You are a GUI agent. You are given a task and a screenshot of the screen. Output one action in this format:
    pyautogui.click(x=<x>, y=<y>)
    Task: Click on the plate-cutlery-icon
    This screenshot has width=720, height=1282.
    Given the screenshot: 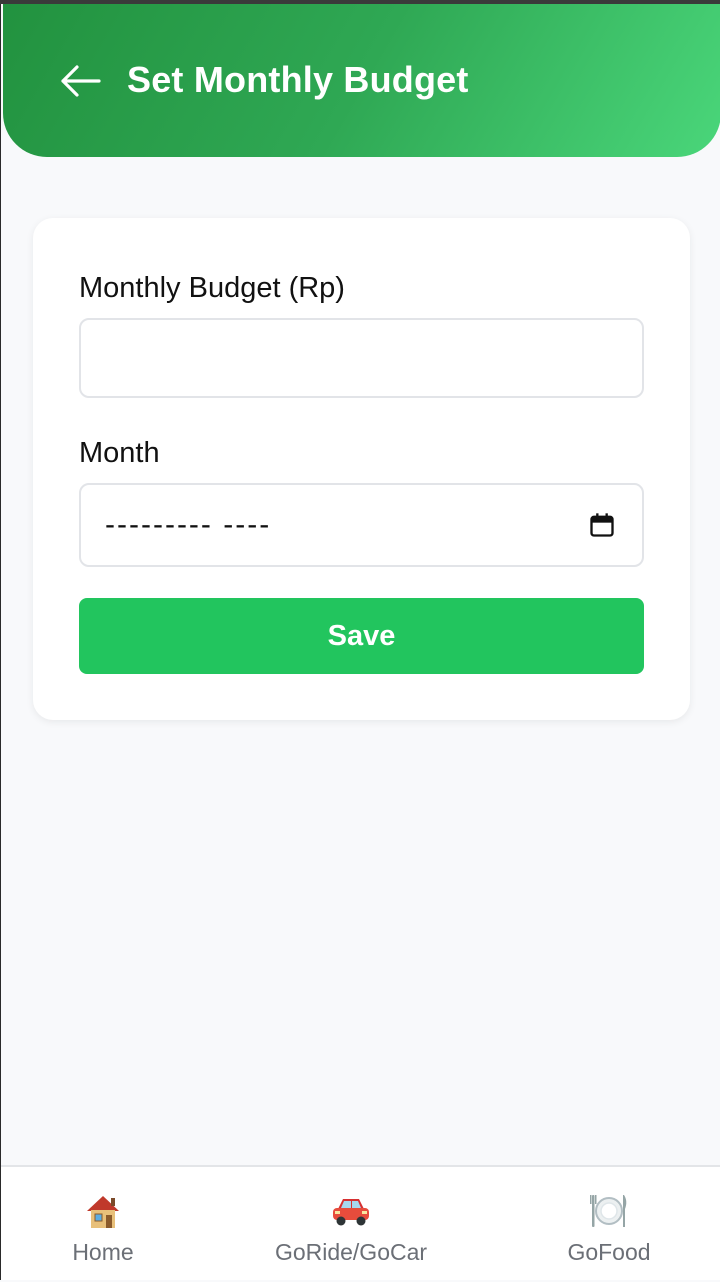 What is the action you would take?
    pyautogui.click(x=609, y=1211)
    